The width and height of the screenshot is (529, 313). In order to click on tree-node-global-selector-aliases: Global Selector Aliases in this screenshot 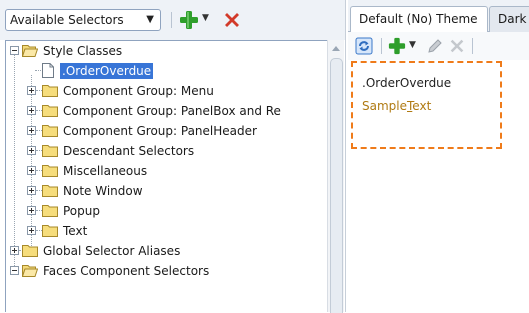, I will do `click(167, 251)`.